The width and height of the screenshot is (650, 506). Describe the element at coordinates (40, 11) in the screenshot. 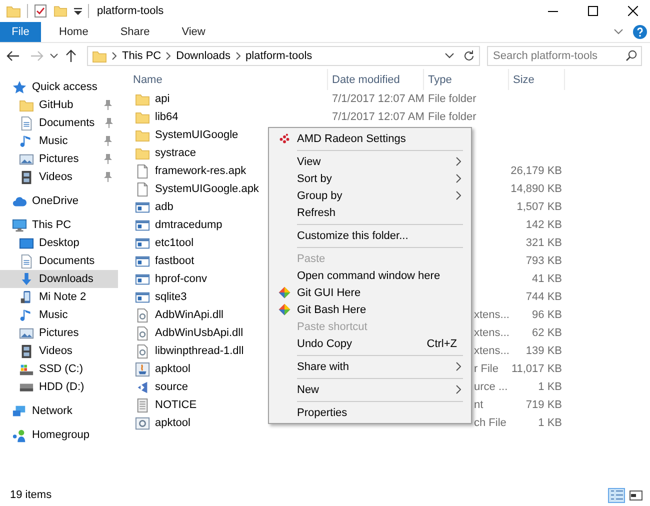

I see `properties-icon` at that location.